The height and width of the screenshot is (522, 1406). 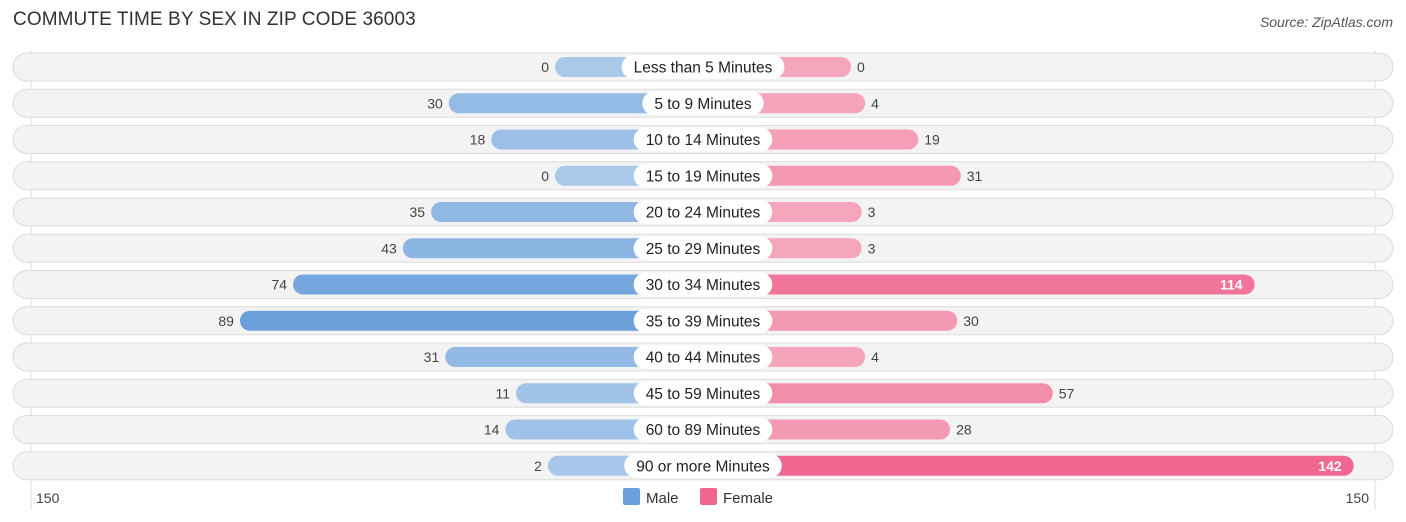 I want to click on chart-row: 0 0 Less than 5 Minutes, so click(x=703, y=67).